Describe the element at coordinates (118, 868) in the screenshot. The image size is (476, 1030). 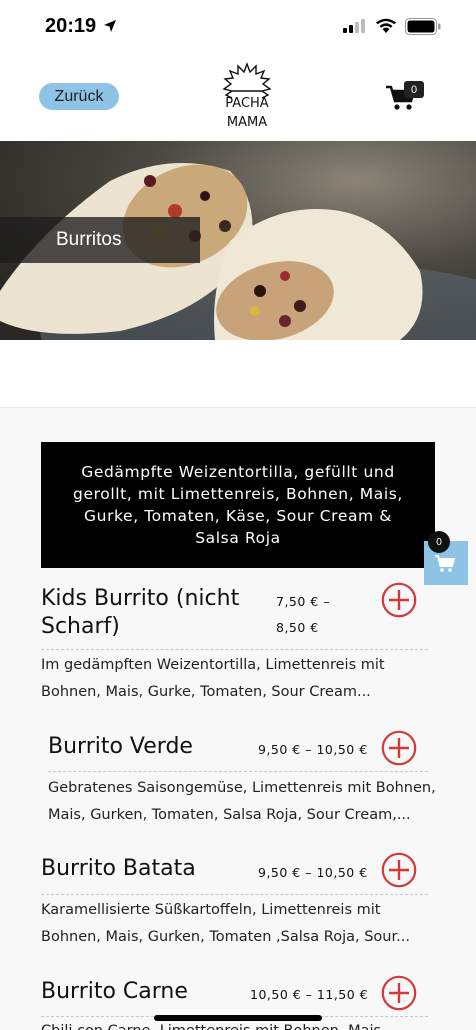
I see `item-name: Burrito Batata` at that location.